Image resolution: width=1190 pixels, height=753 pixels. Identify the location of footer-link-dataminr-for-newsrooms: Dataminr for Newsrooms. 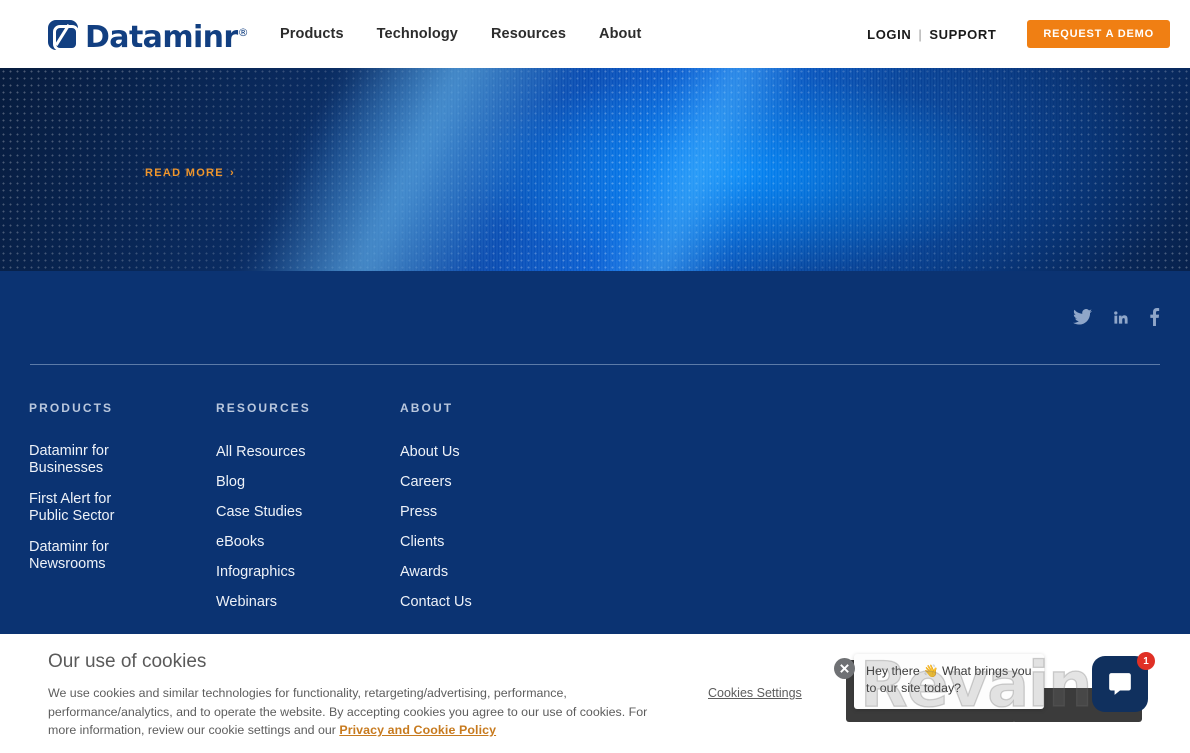
(81, 556).